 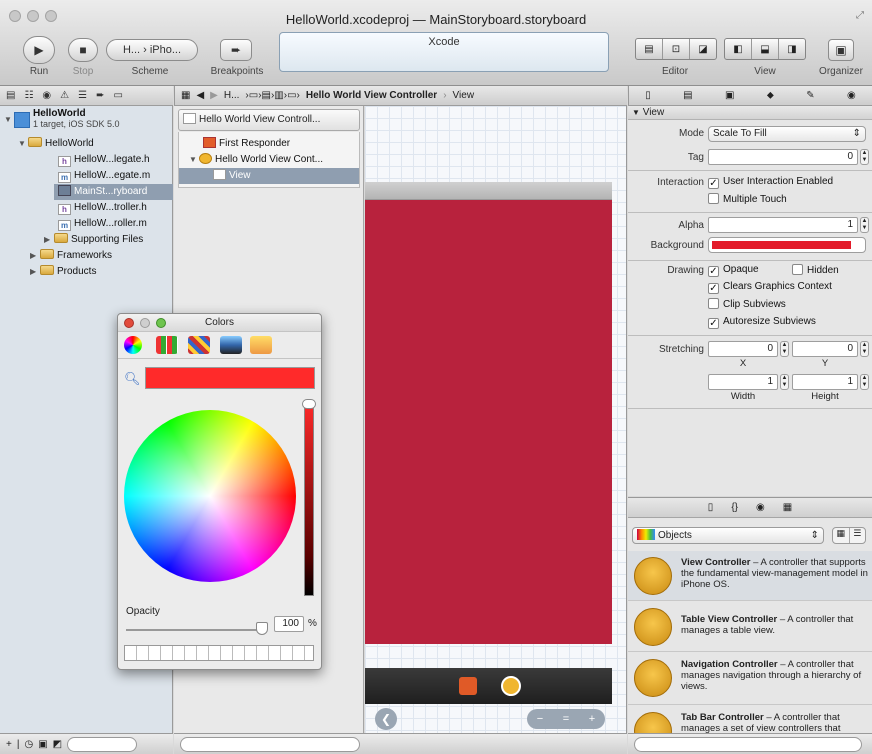 I want to click on stretch-height-field: 1, so click(x=825, y=382).